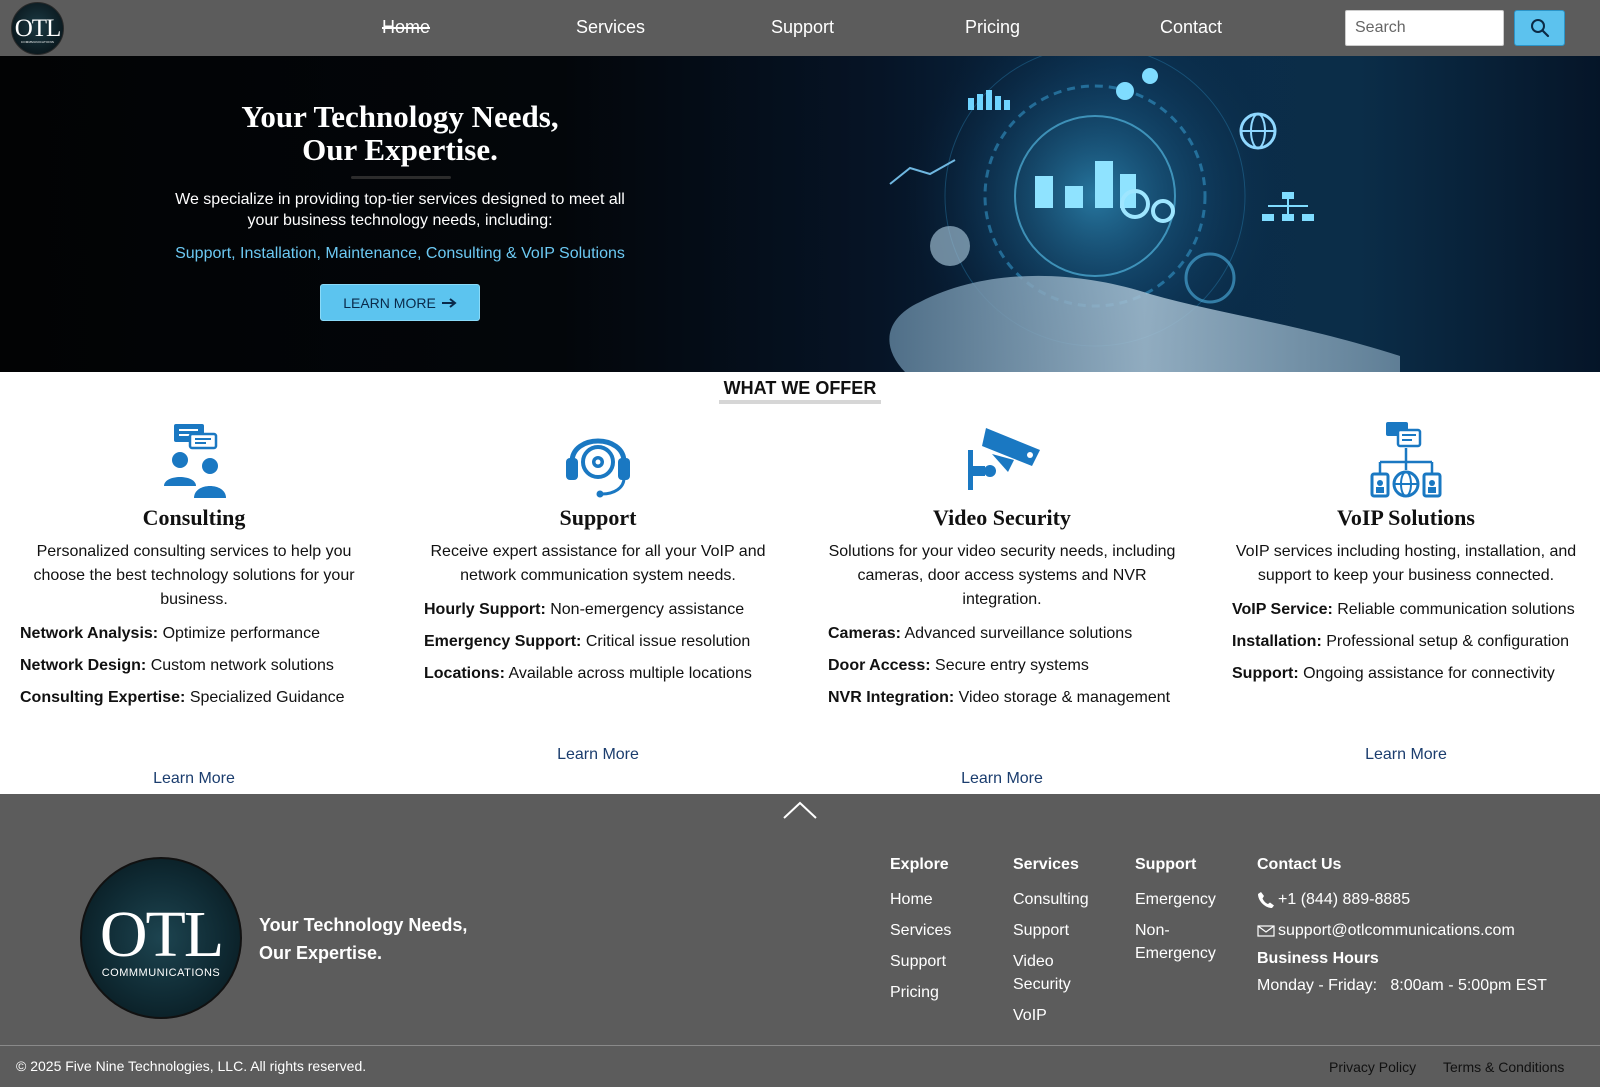  I want to click on footer-column-heading: Contact Us, so click(1299, 864).